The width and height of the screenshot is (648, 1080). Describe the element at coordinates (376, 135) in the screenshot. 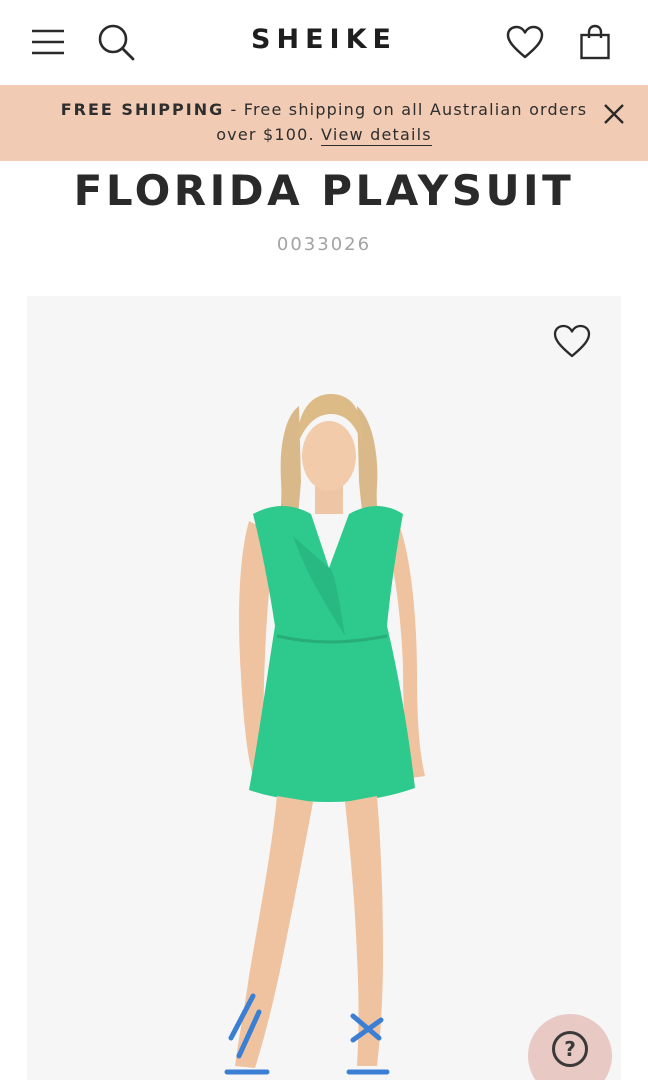

I see `view-details-link: View details` at that location.